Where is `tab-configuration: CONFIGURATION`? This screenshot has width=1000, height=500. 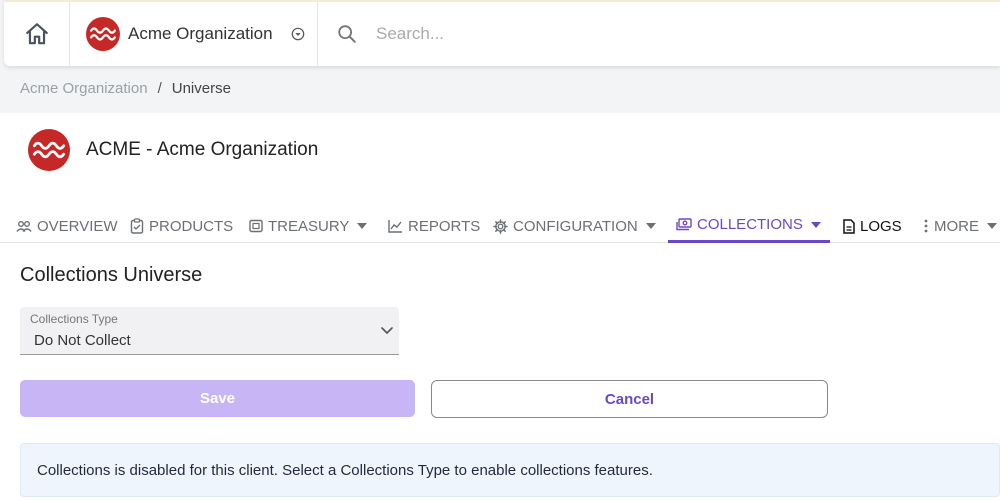 tab-configuration: CONFIGURATION is located at coordinates (574, 226).